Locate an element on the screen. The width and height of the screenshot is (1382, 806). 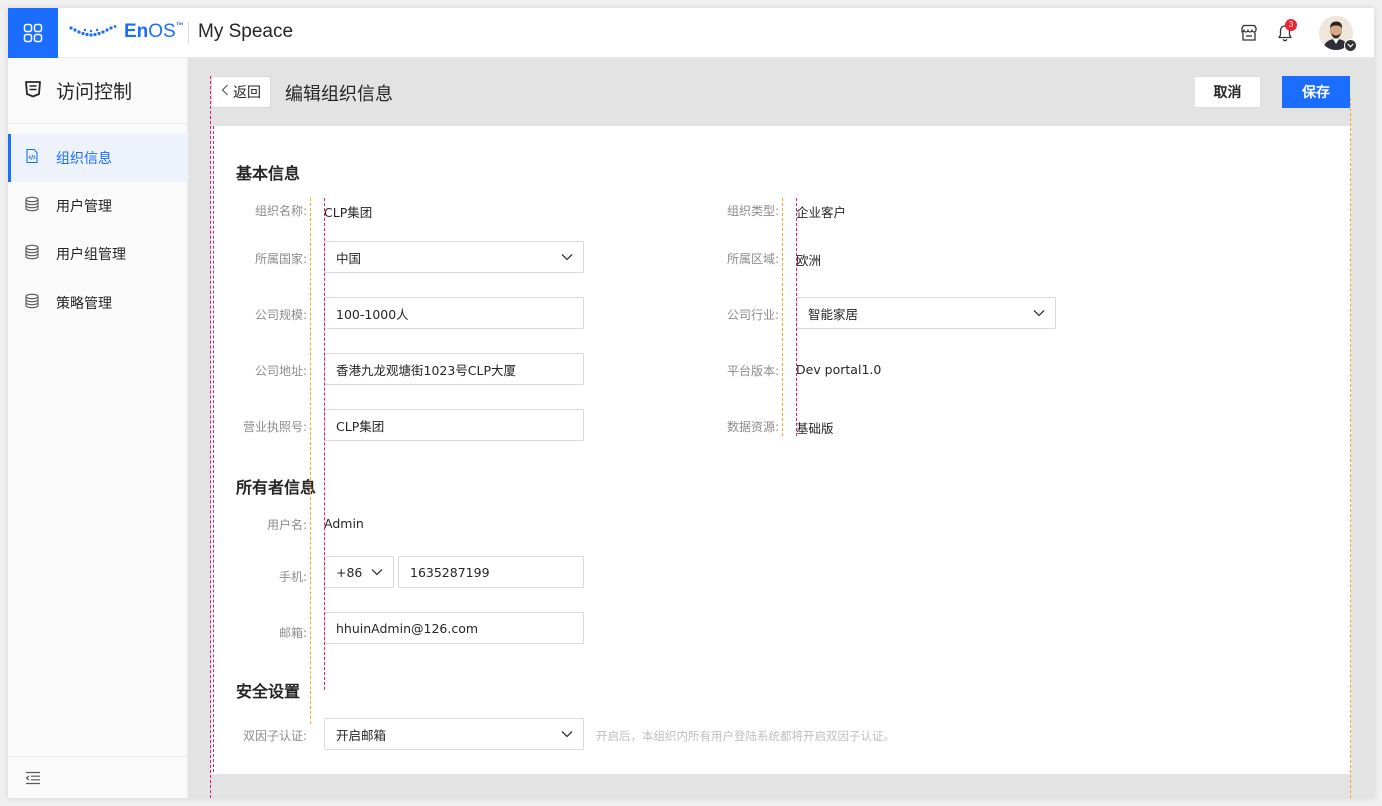
sidebar-item-user-group-management: 用户组管理 is located at coordinates (98, 254).